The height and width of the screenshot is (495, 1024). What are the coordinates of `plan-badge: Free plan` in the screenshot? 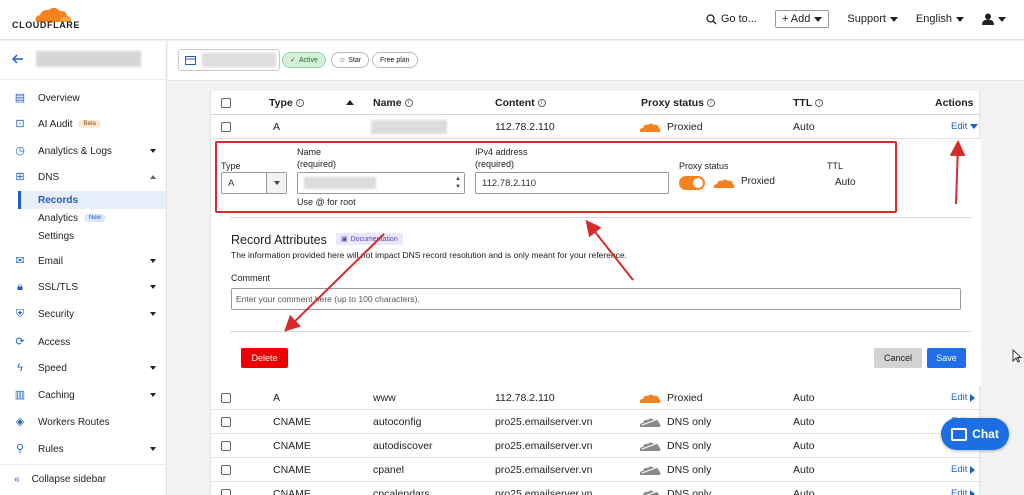 It's located at (395, 60).